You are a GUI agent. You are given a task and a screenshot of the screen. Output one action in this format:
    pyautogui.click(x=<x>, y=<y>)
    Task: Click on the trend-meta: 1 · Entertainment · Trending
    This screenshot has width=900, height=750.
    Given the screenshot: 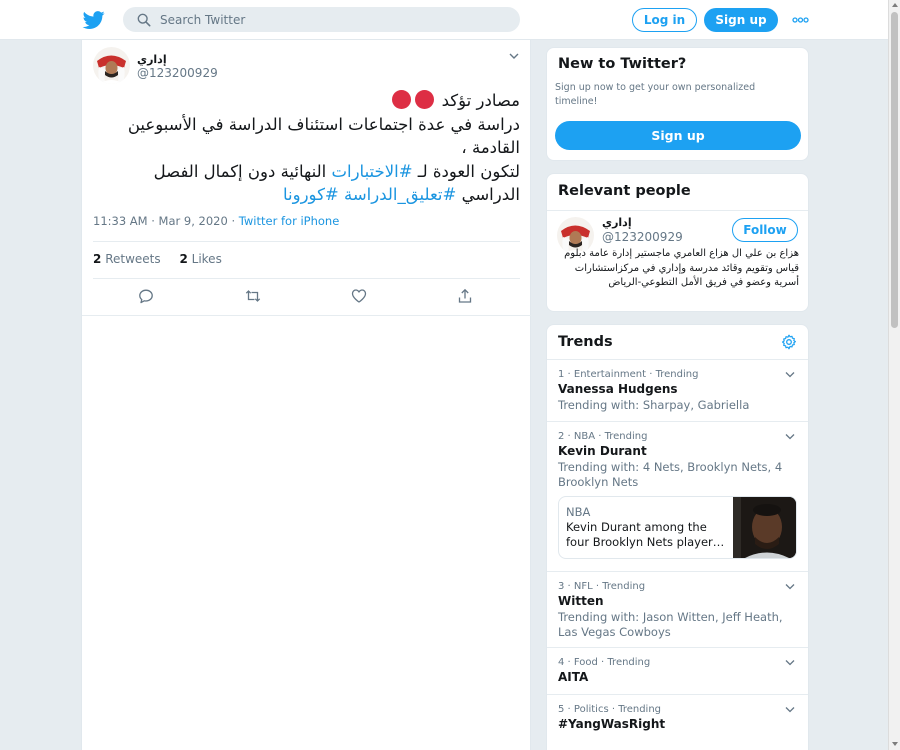 What is the action you would take?
    pyautogui.click(x=628, y=374)
    